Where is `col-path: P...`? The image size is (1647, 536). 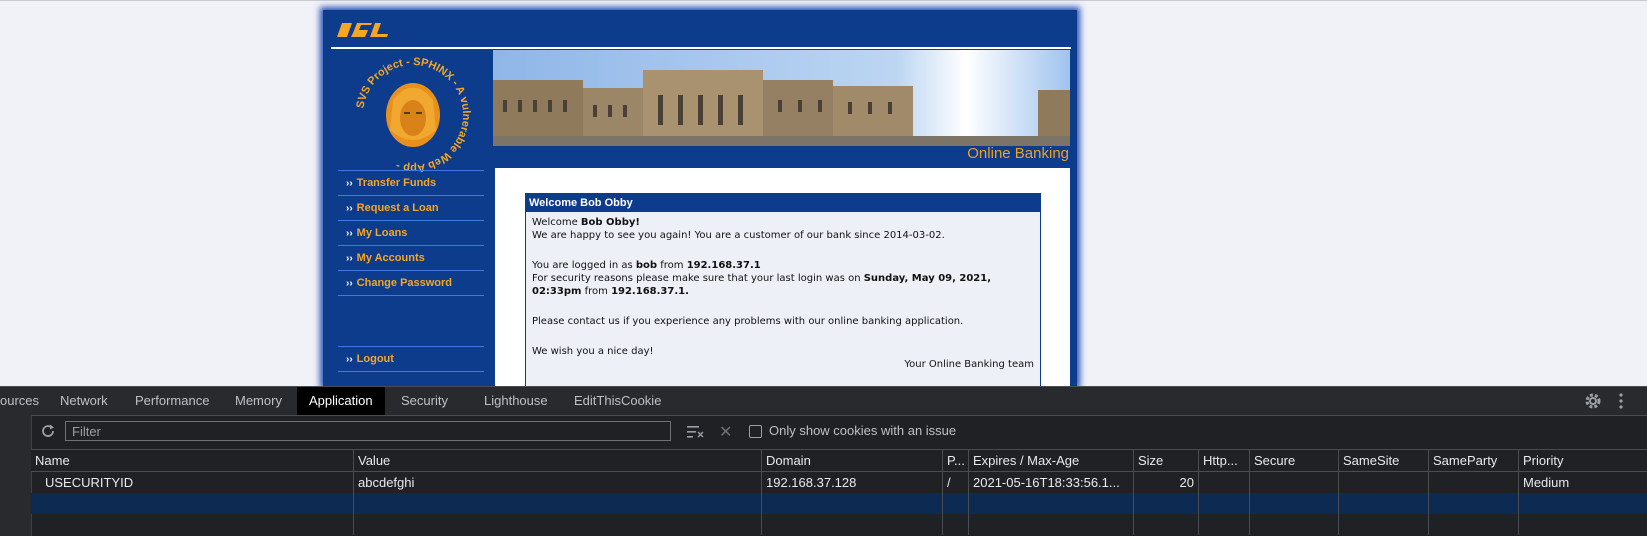 col-path: P... is located at coordinates (956, 460).